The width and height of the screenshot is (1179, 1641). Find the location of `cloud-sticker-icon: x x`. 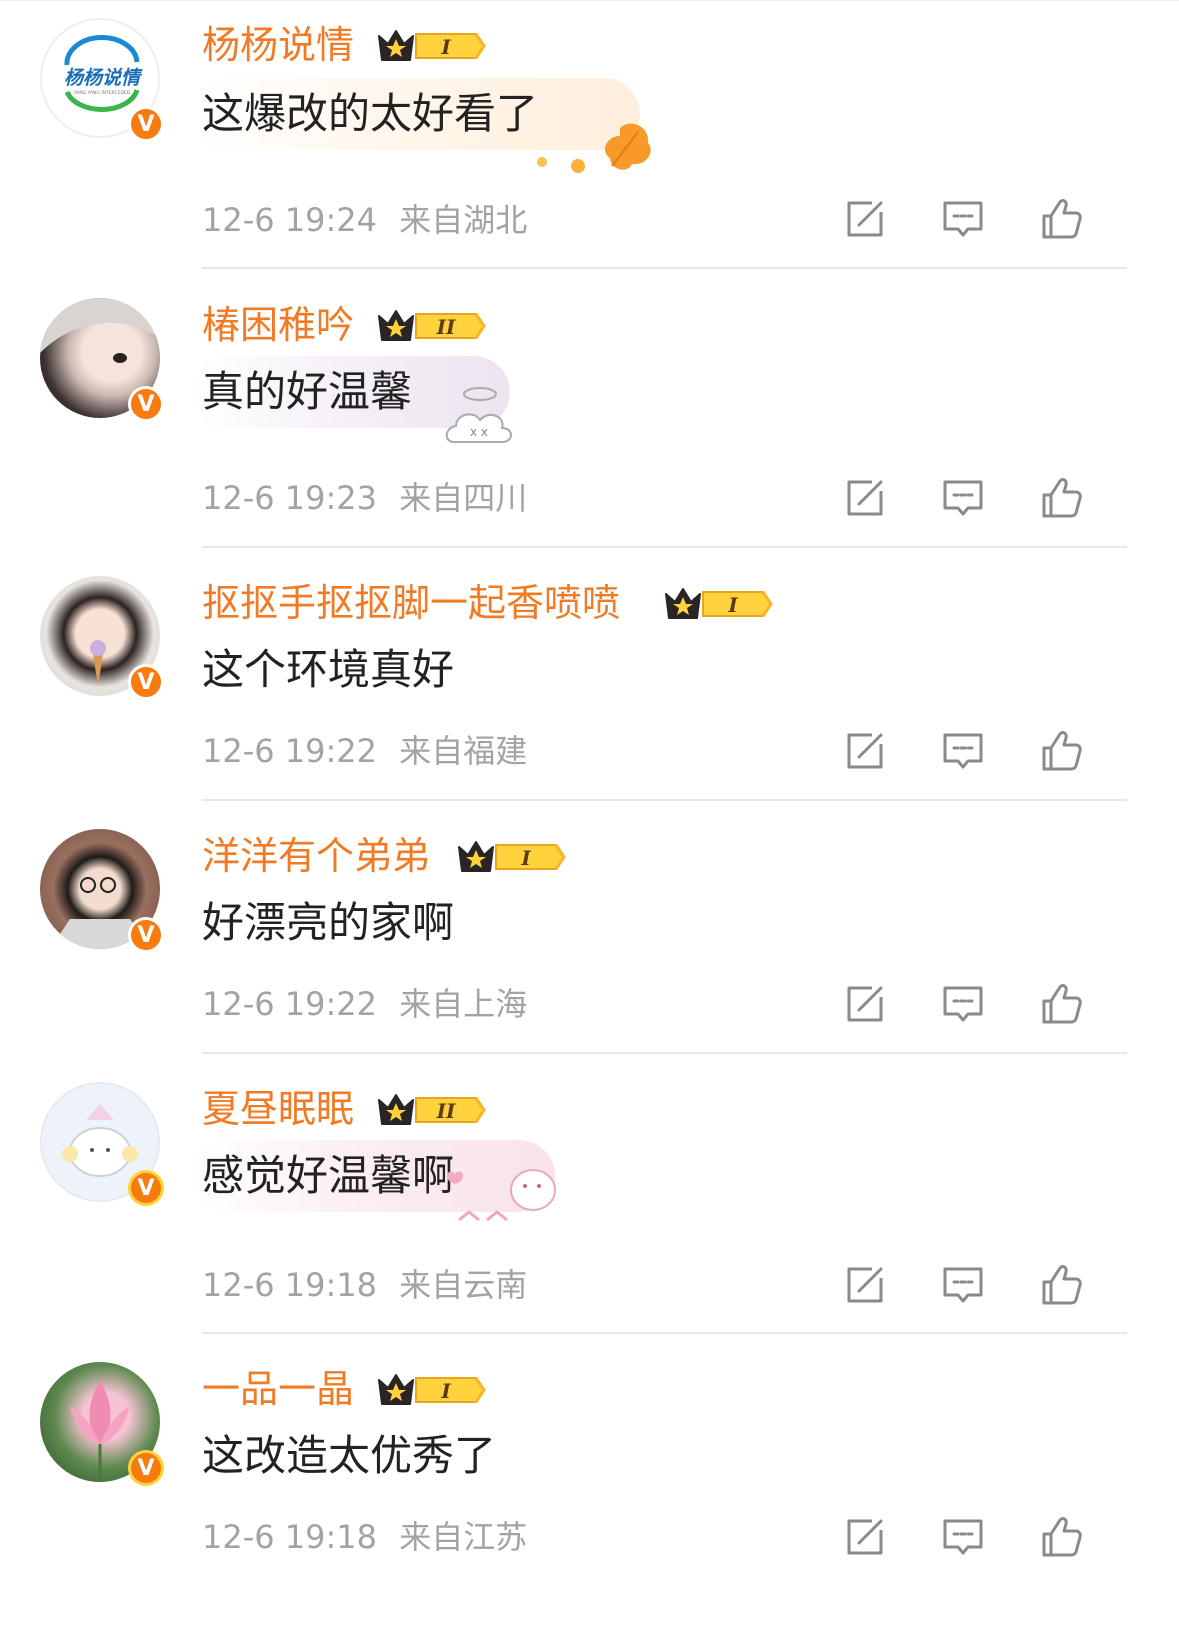

cloud-sticker-icon: x x is located at coordinates (478, 415).